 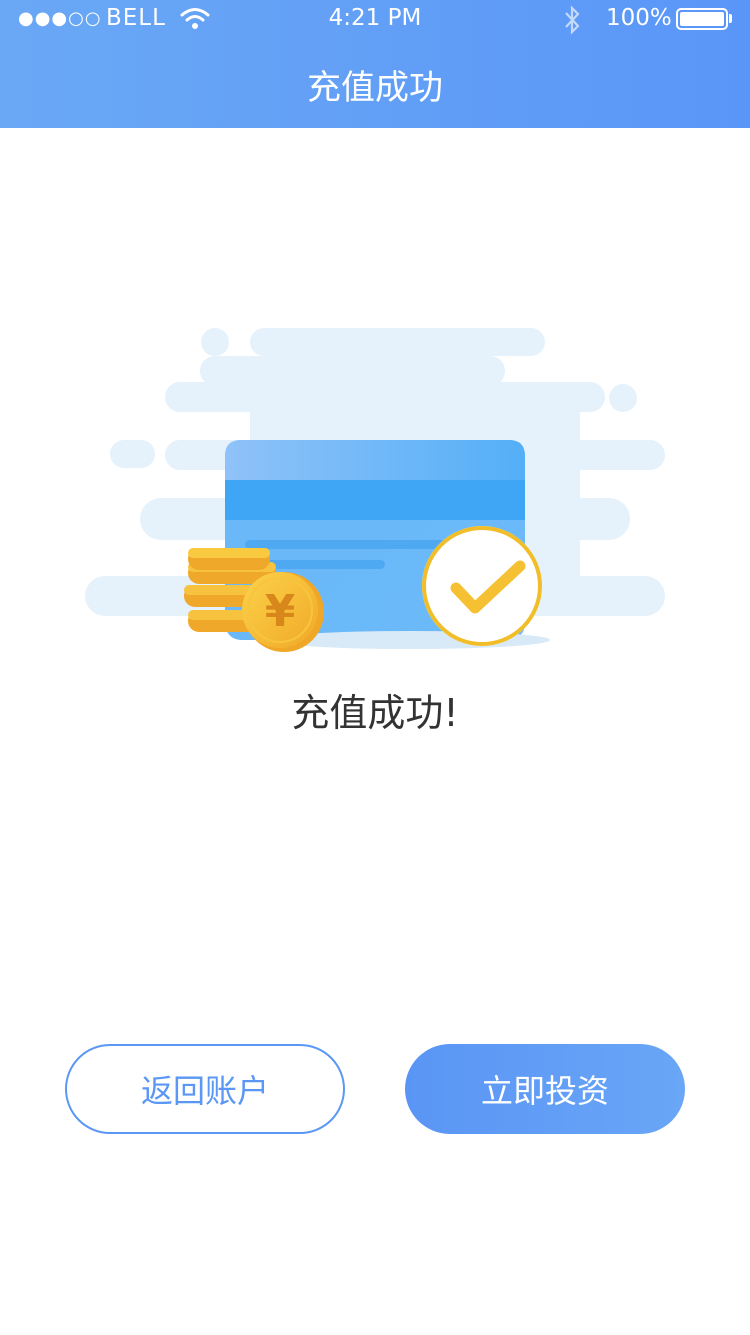 What do you see at coordinates (375, 713) in the screenshot?
I see `success-message: 充值成功!` at bounding box center [375, 713].